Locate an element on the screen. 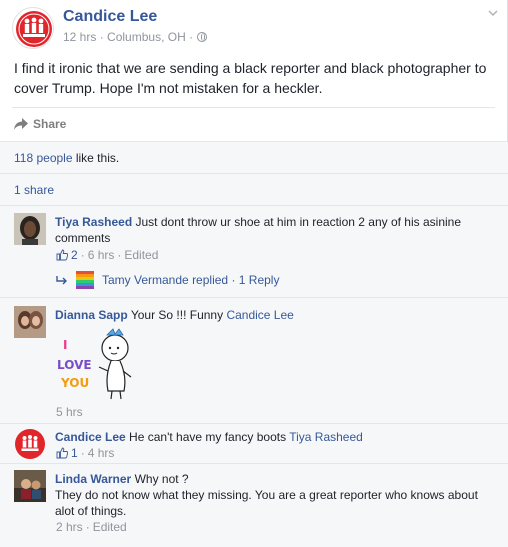  post-author: Candice Lee is located at coordinates (110, 17).